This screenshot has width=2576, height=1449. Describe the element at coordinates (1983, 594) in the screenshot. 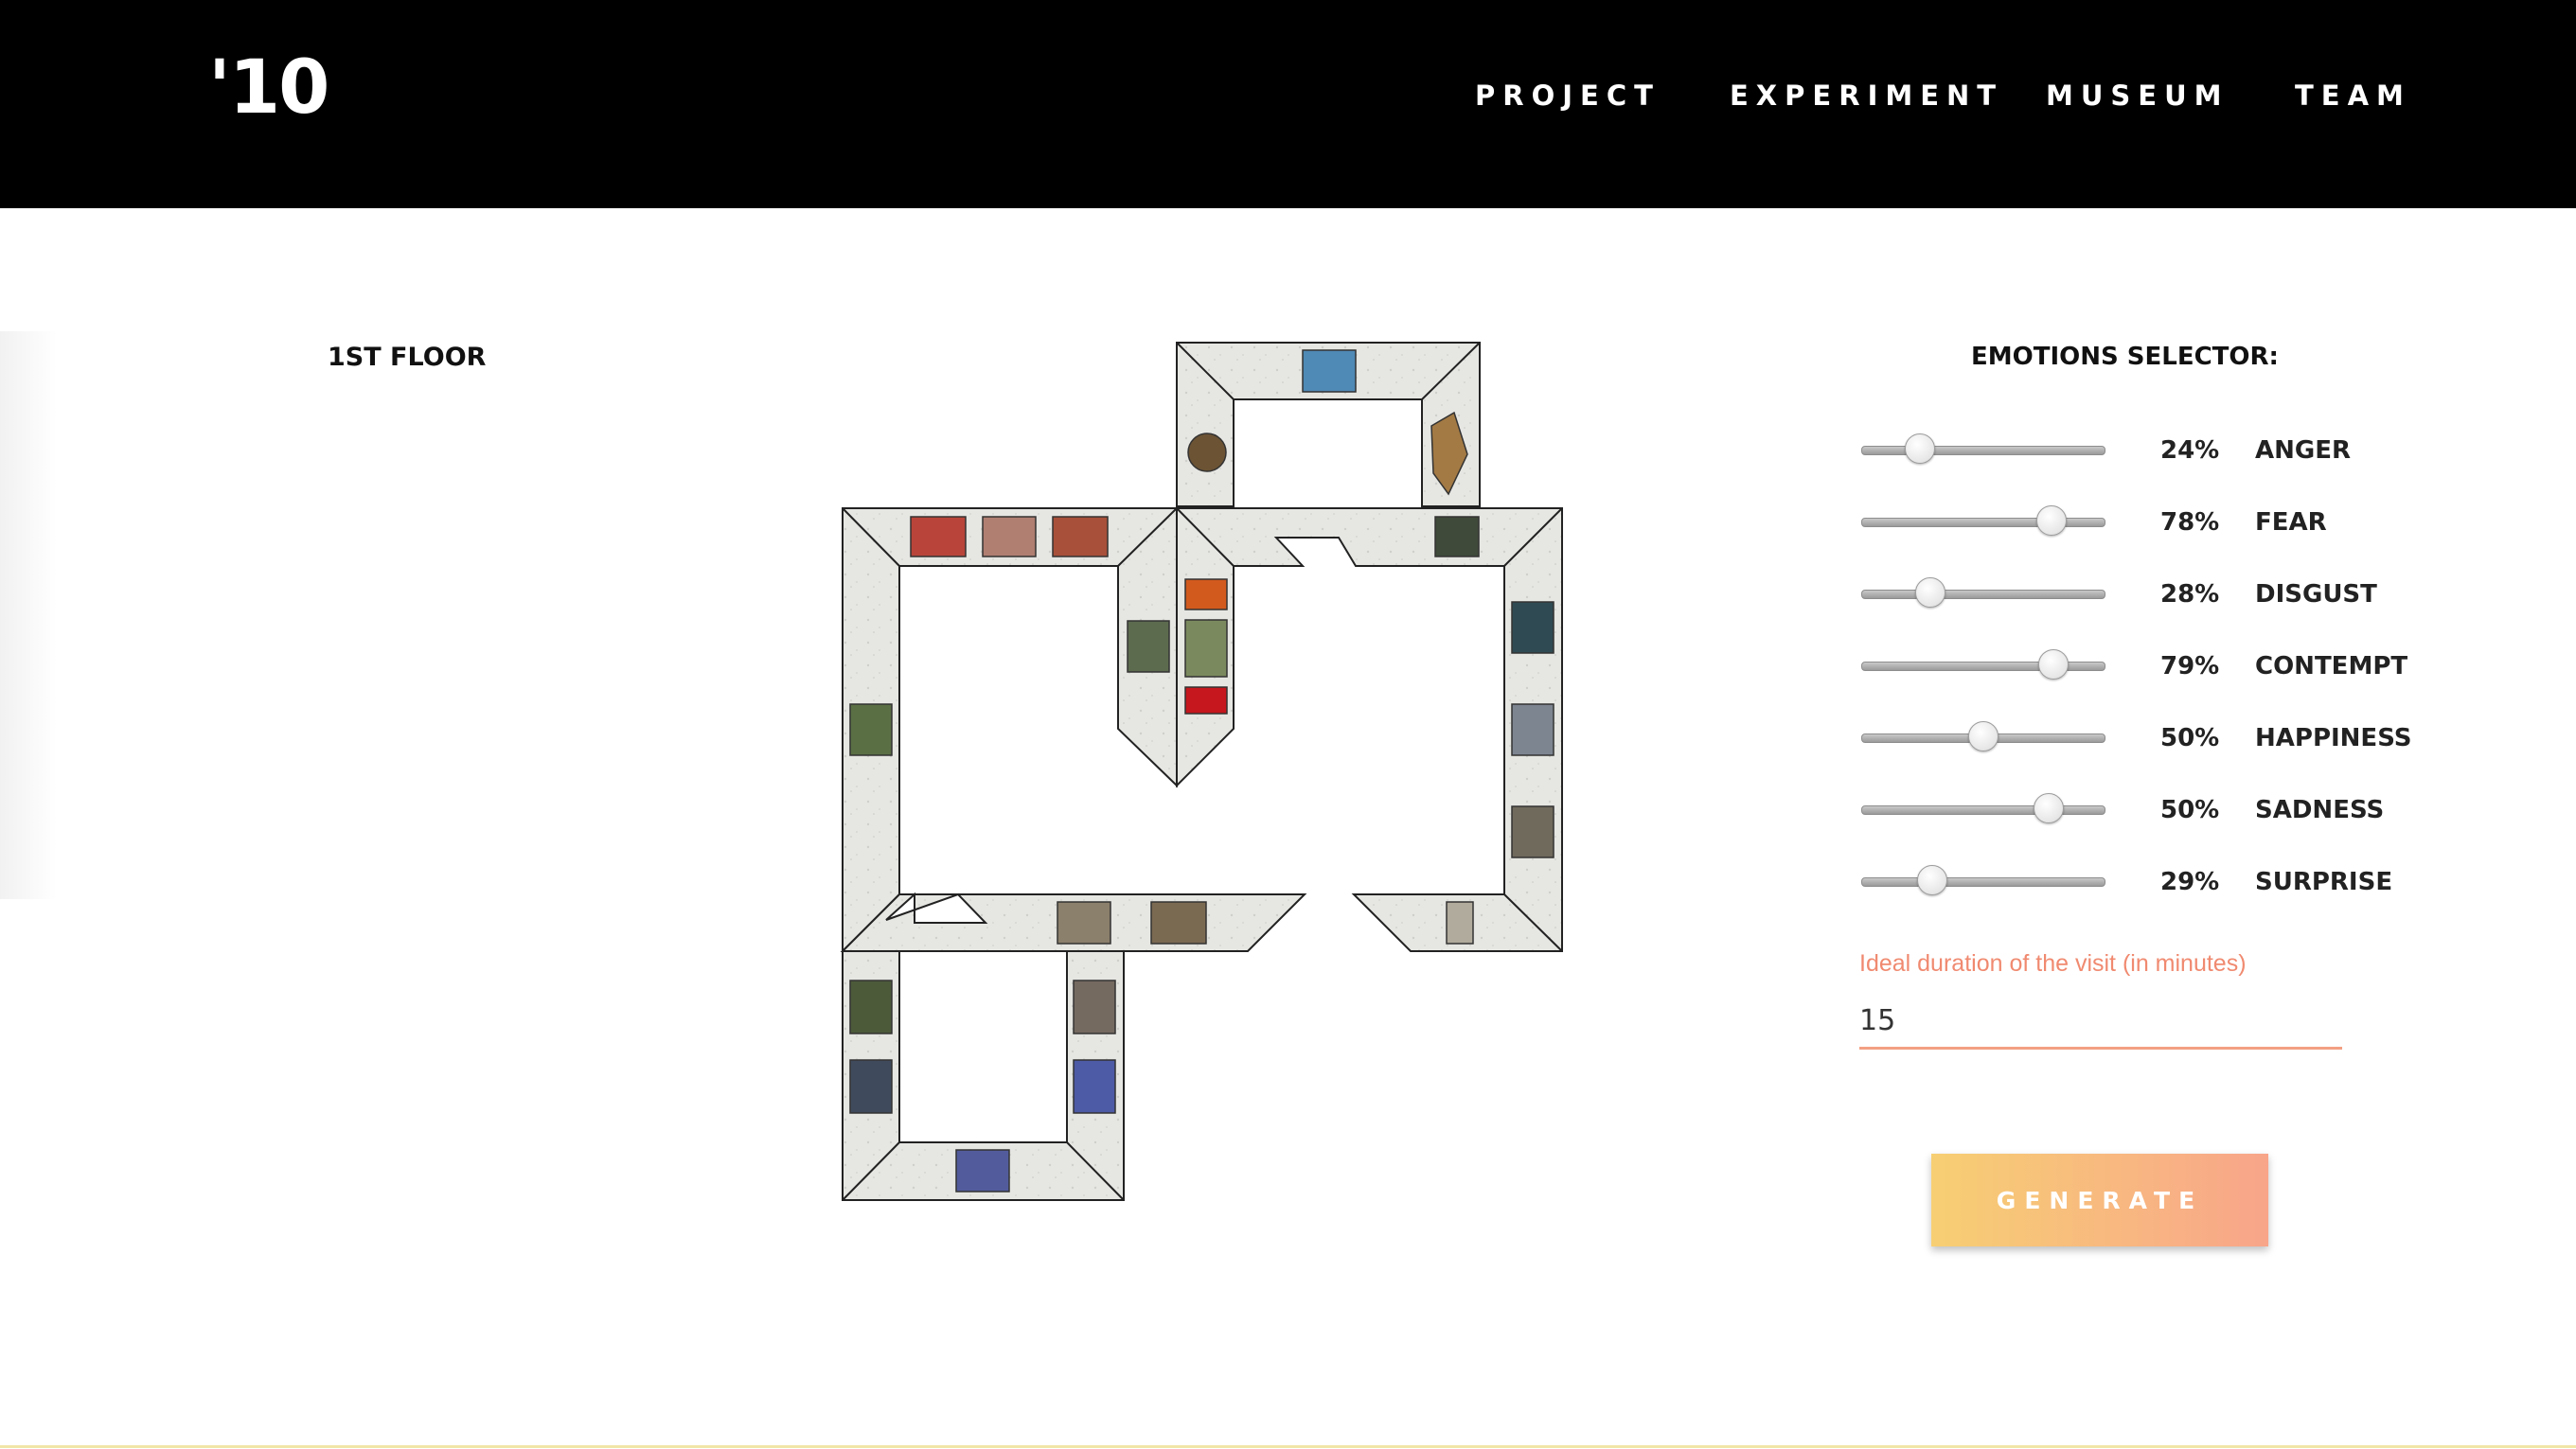

I see `emotion-slider-disgust` at that location.